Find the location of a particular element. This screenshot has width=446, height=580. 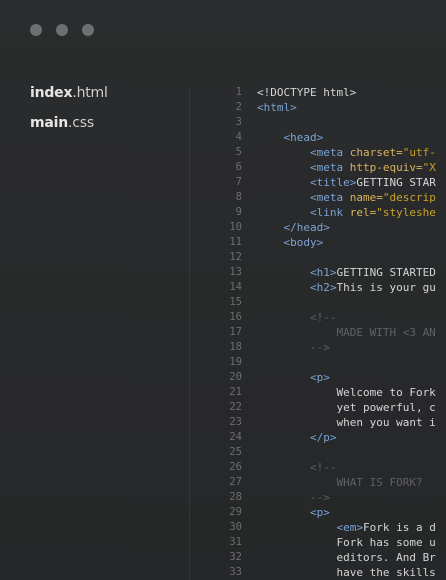

line-number: 9 is located at coordinates (238, 212).